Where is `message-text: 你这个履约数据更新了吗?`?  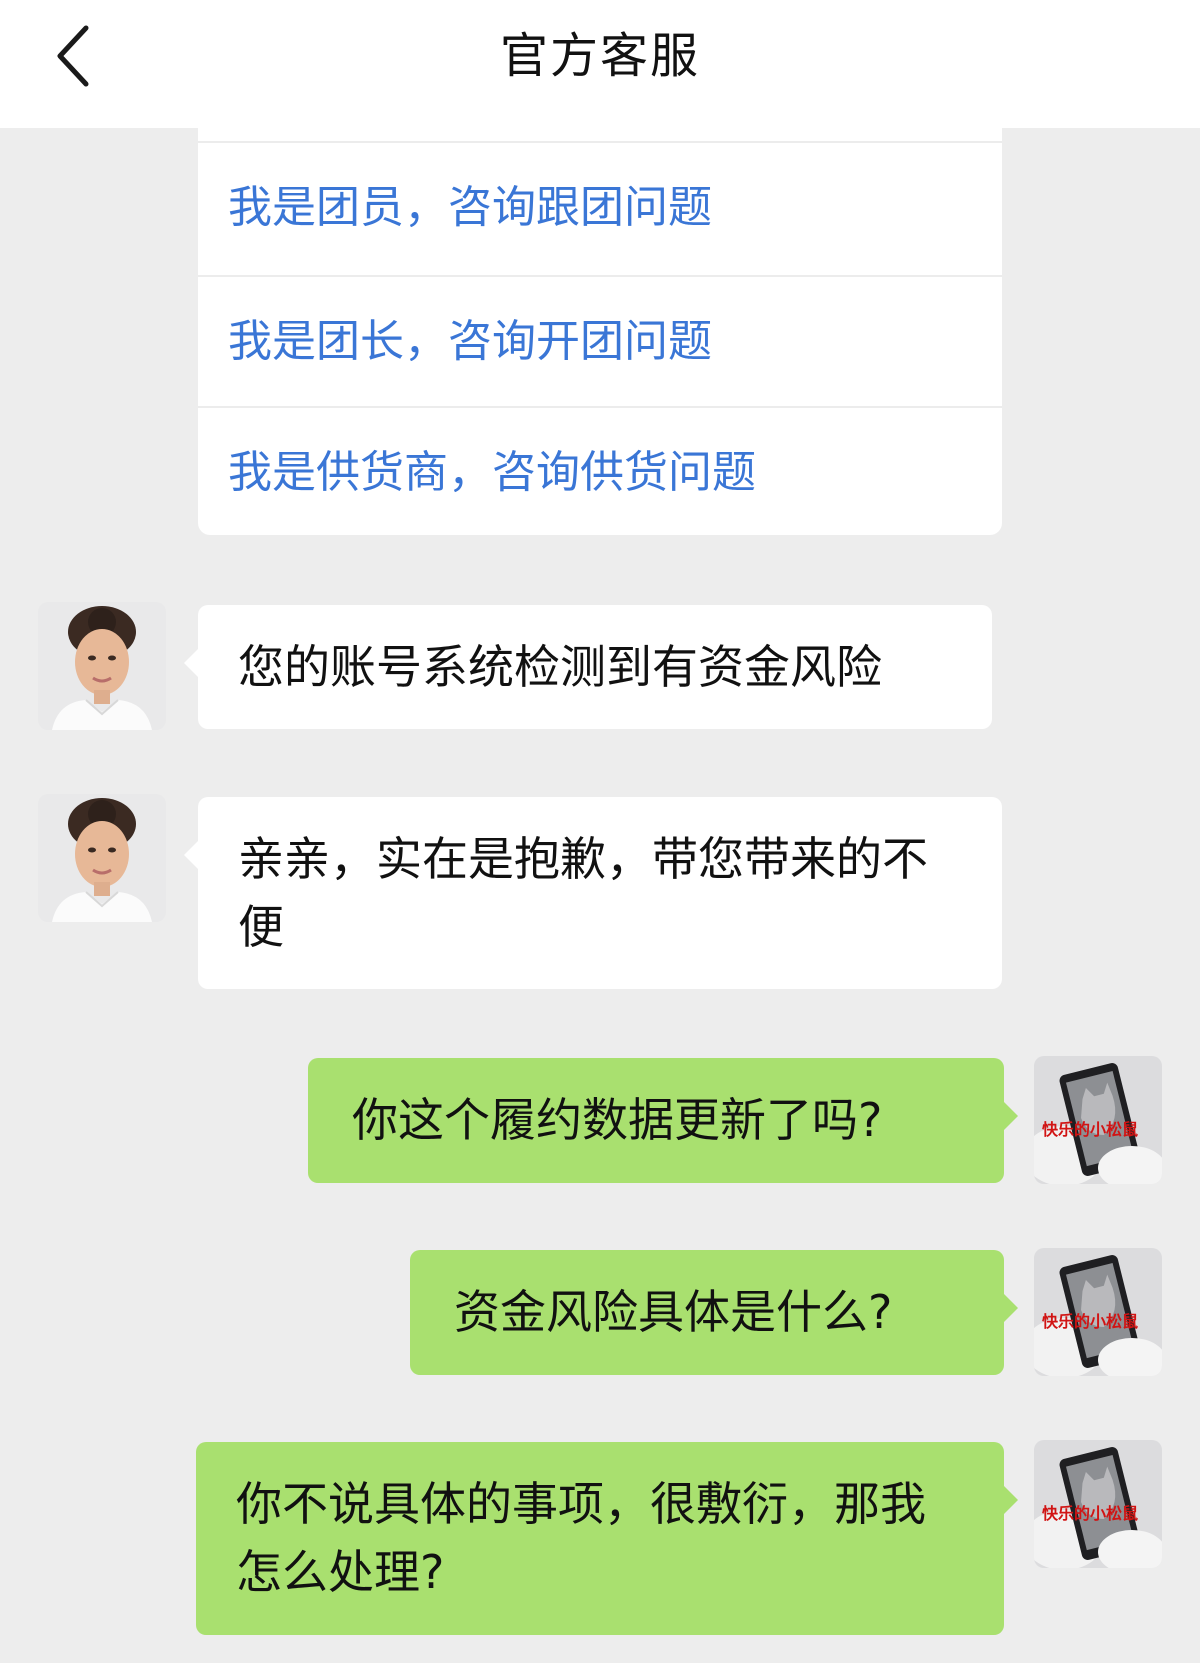 message-text: 你这个履约数据更新了吗? is located at coordinates (617, 1120).